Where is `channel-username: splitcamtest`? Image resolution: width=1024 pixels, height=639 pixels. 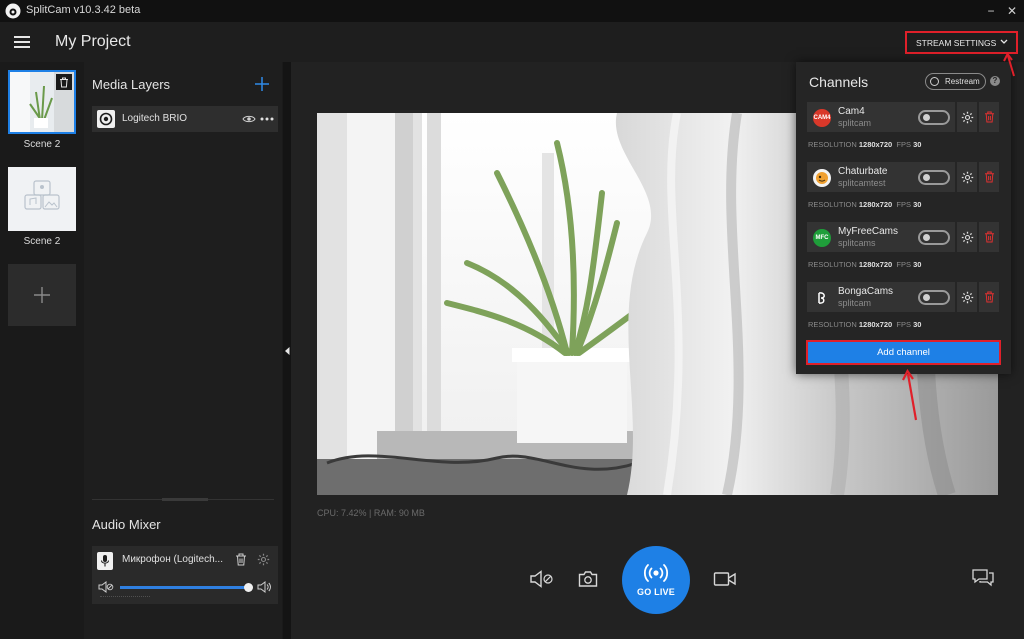
channel-username: splitcamtest is located at coordinates (862, 183).